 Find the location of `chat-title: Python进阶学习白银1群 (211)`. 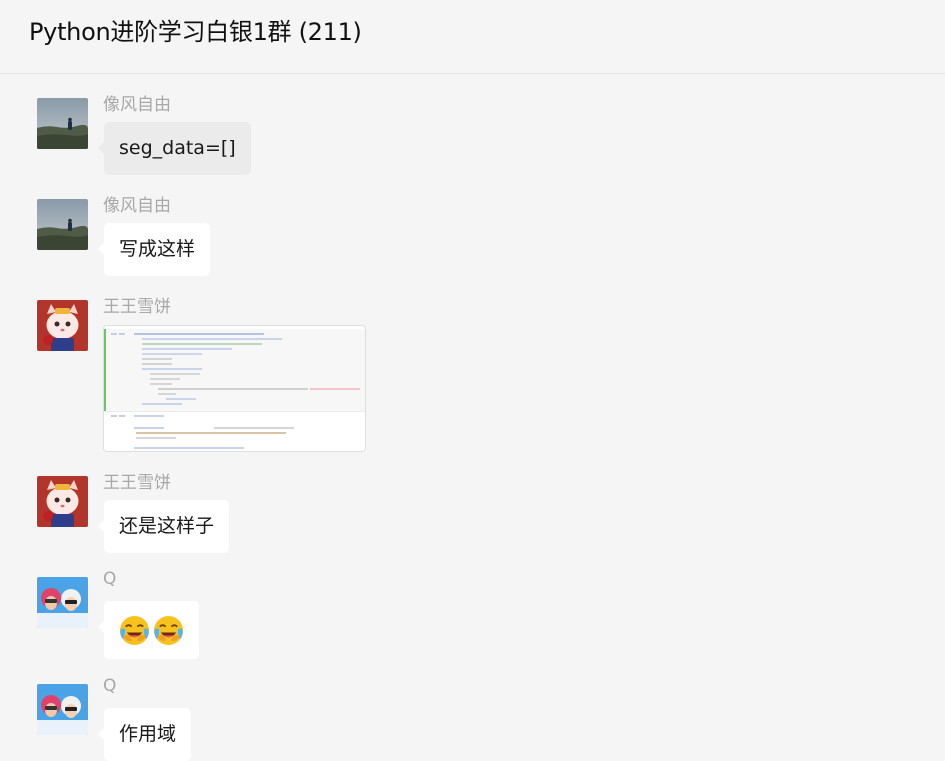

chat-title: Python进阶学习白银1群 (211) is located at coordinates (195, 29).